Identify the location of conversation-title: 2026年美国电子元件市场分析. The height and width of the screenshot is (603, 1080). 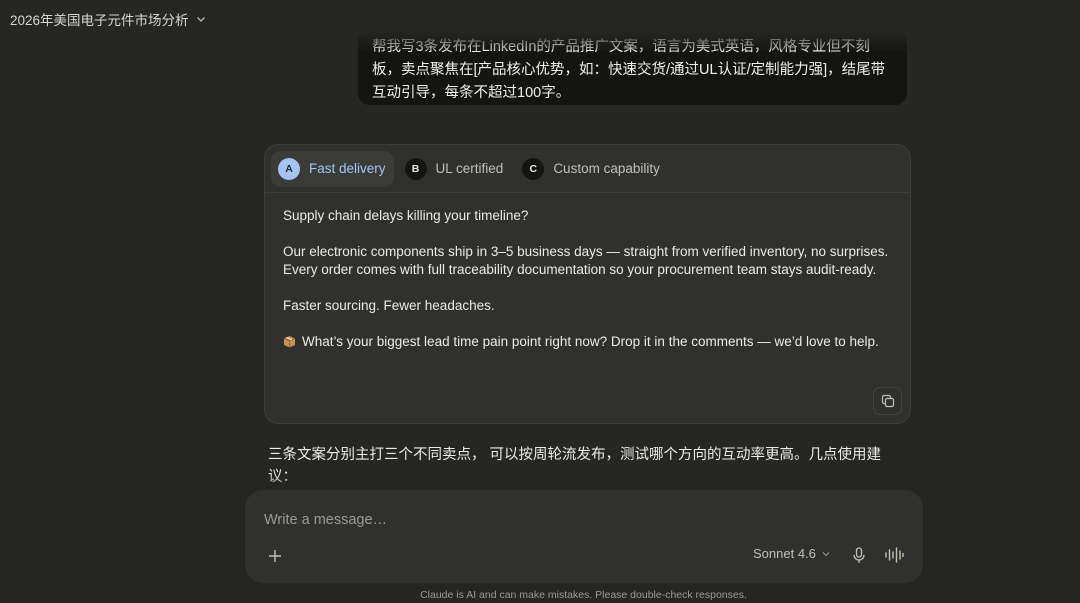
(99, 20).